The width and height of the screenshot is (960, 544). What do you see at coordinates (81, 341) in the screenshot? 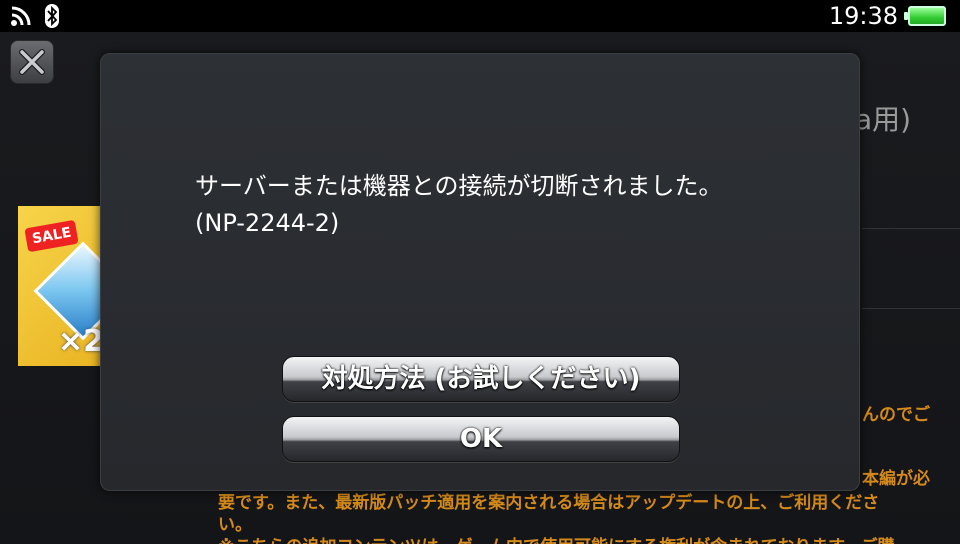
I see `quantity-label: ×2` at bounding box center [81, 341].